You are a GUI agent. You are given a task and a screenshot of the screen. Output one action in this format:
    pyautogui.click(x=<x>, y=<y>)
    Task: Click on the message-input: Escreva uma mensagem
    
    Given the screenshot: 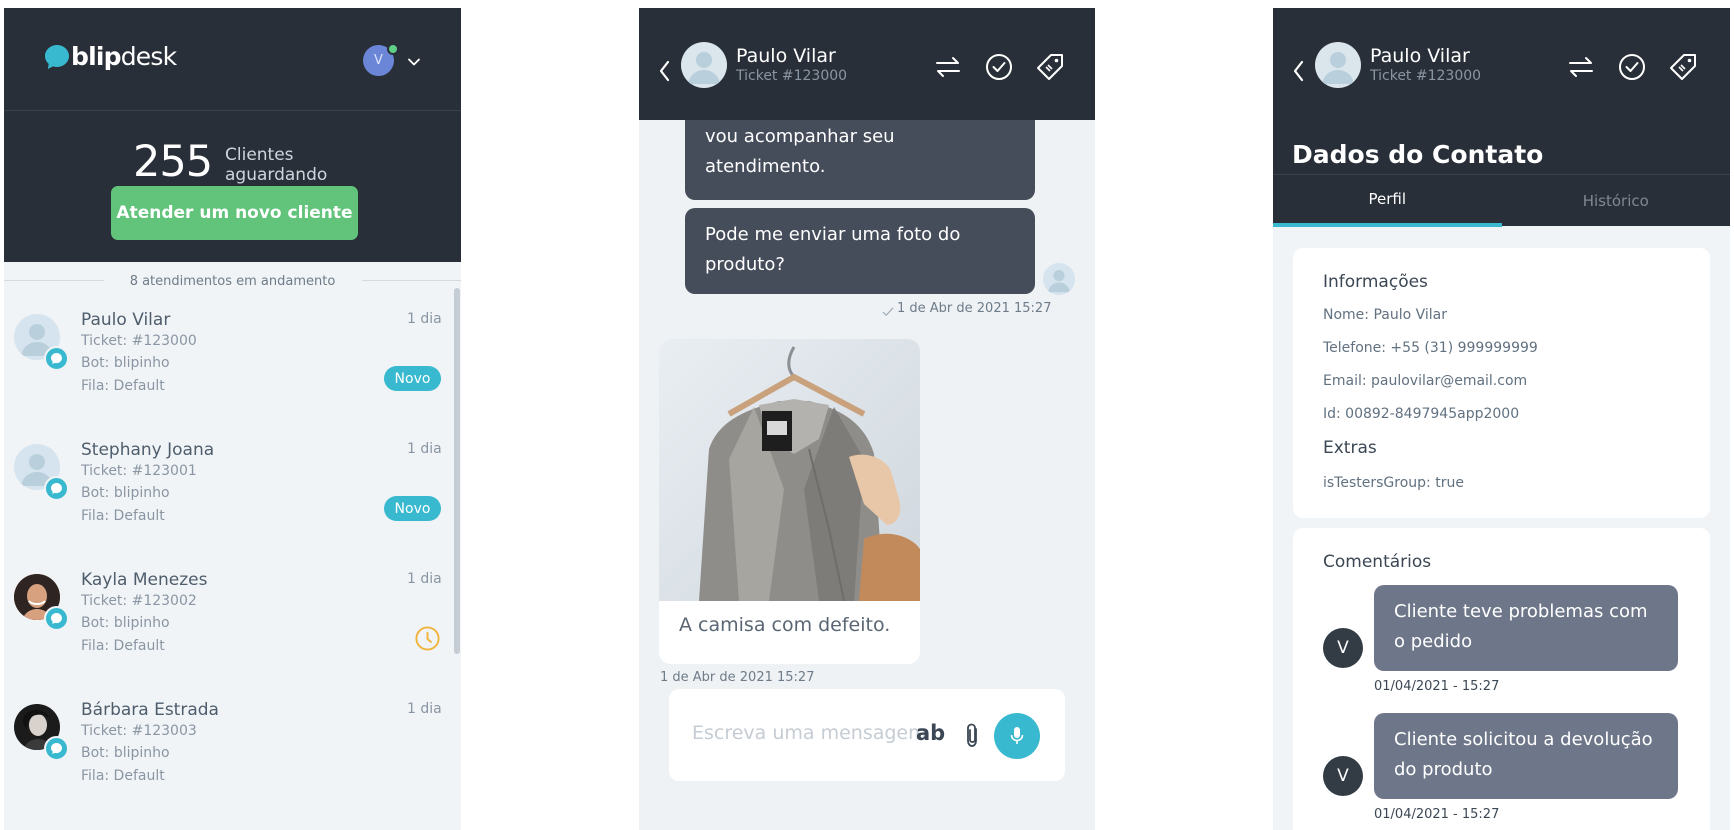 What is the action you would take?
    pyautogui.click(x=809, y=733)
    